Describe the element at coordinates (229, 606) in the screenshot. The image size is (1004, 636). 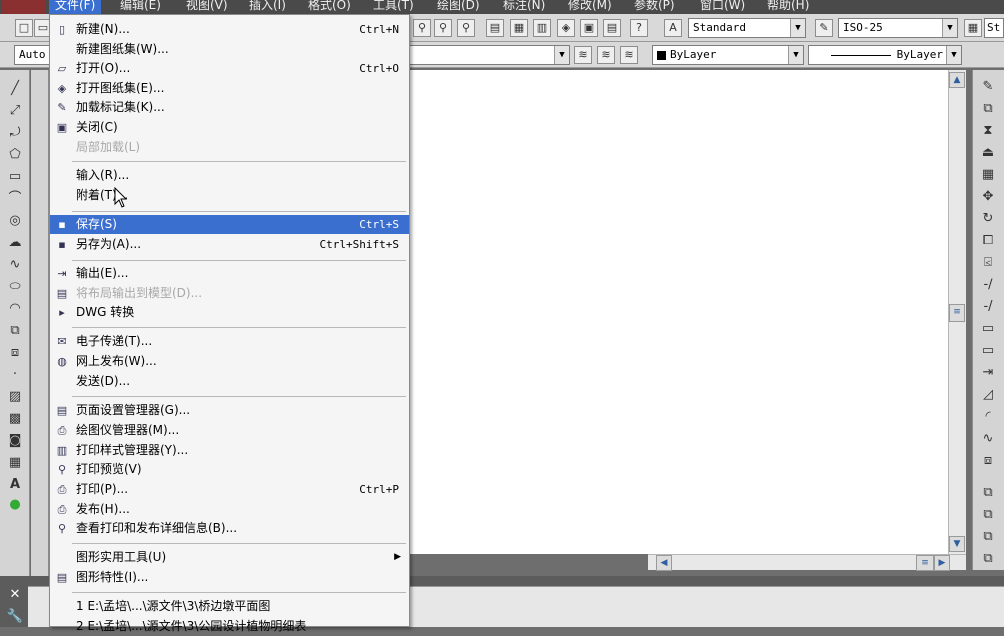
I see `file-menu-item: 1 E:\孟培\...\源文件\3\桥边墩平面图` at that location.